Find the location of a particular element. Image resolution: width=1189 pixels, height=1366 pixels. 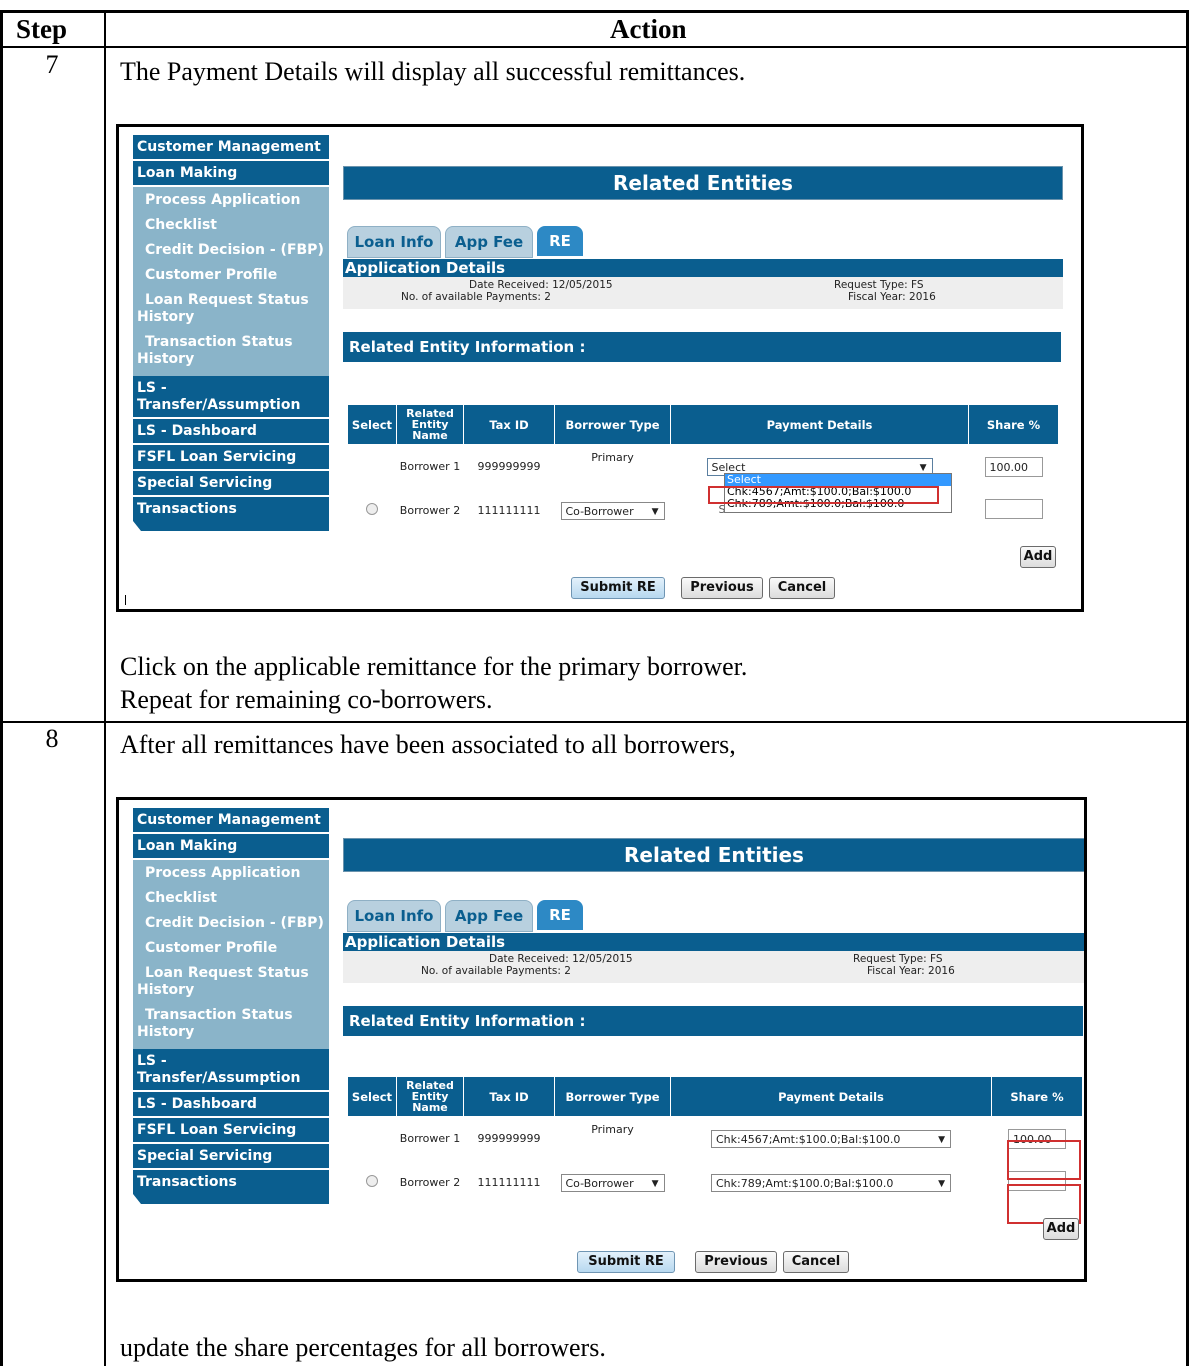

payment-select: Chk:789;Amt:$100.0;Bal:$100.0 ▼ is located at coordinates (831, 1182).